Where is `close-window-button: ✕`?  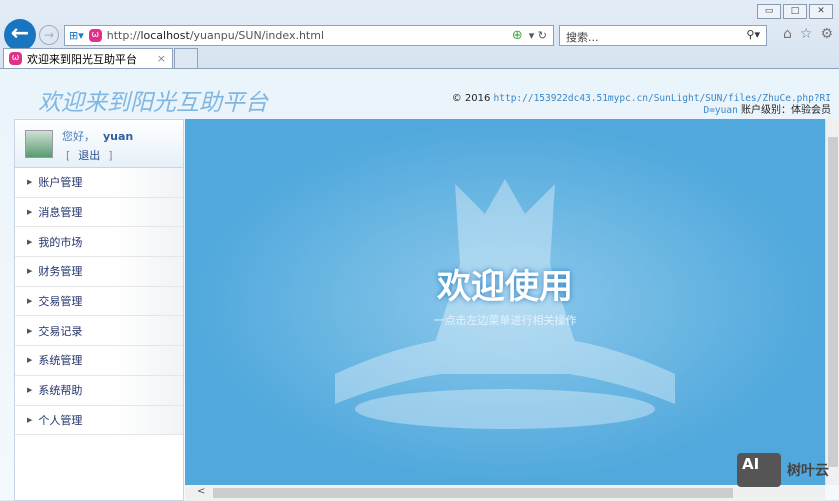
close-window-button: ✕ is located at coordinates (821, 11).